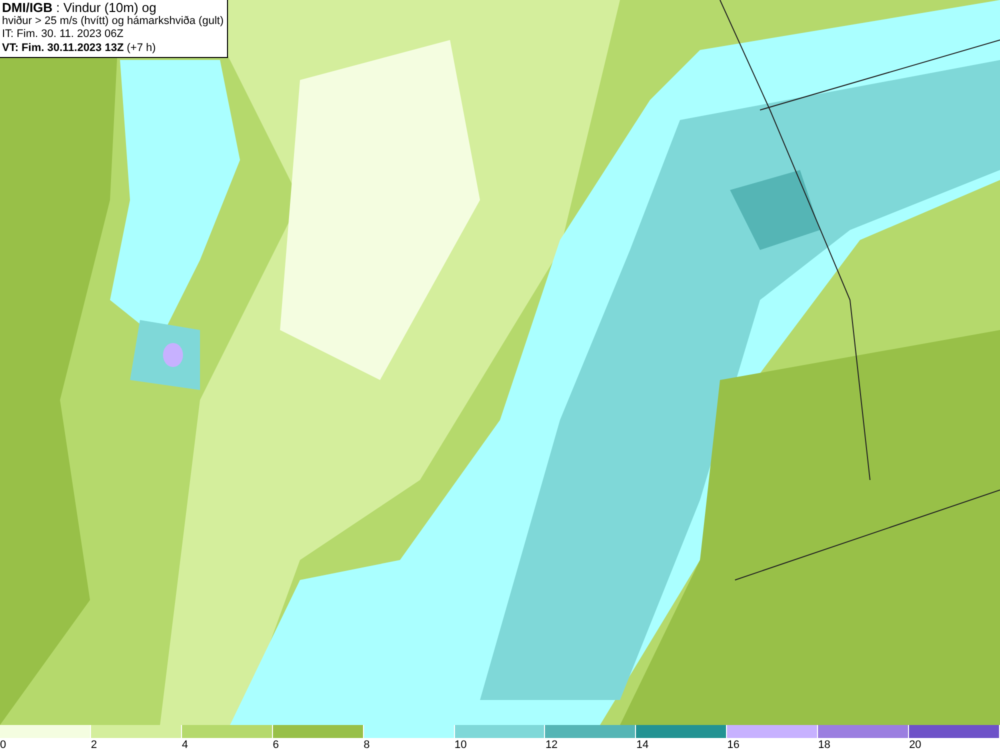 The height and width of the screenshot is (753, 1000). I want to click on header-text: IT: Fim. 30. 11. 2023 06Z, so click(63, 35).